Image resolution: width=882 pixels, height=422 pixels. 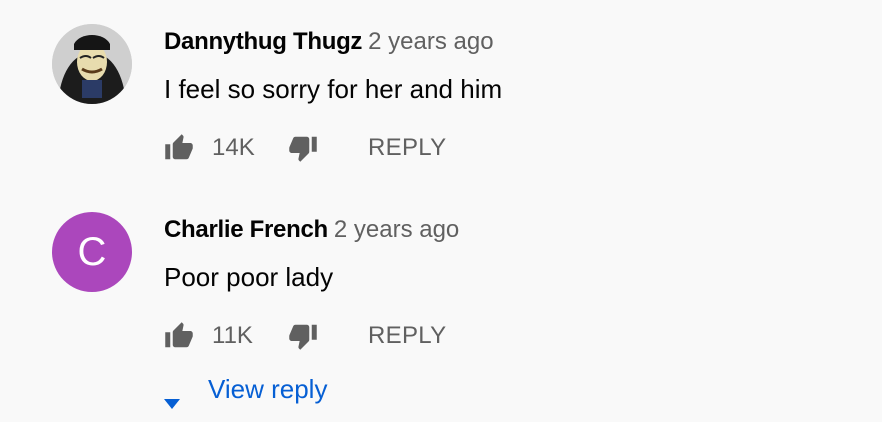 I want to click on avatar: C, so click(x=92, y=252).